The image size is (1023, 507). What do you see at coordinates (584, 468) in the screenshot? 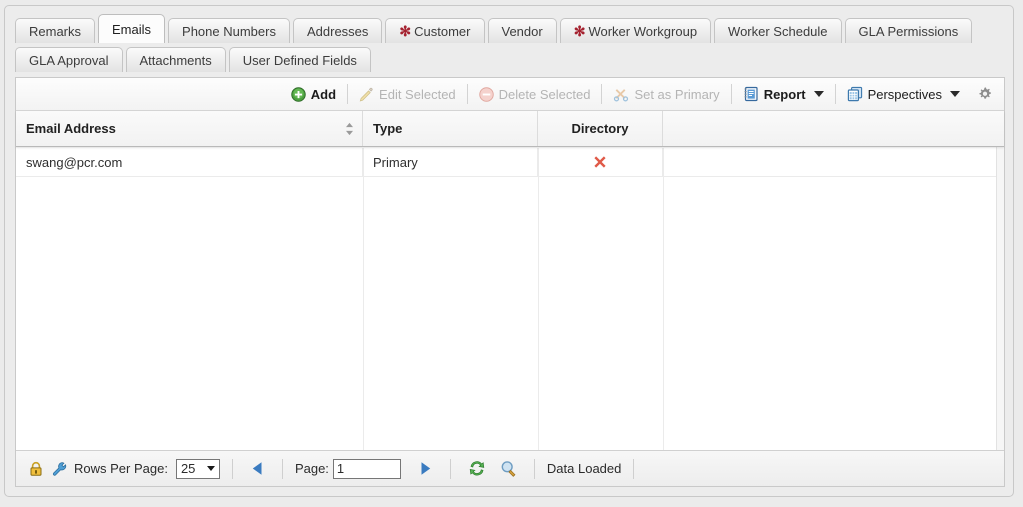
I see `status-text: Data Loaded` at bounding box center [584, 468].